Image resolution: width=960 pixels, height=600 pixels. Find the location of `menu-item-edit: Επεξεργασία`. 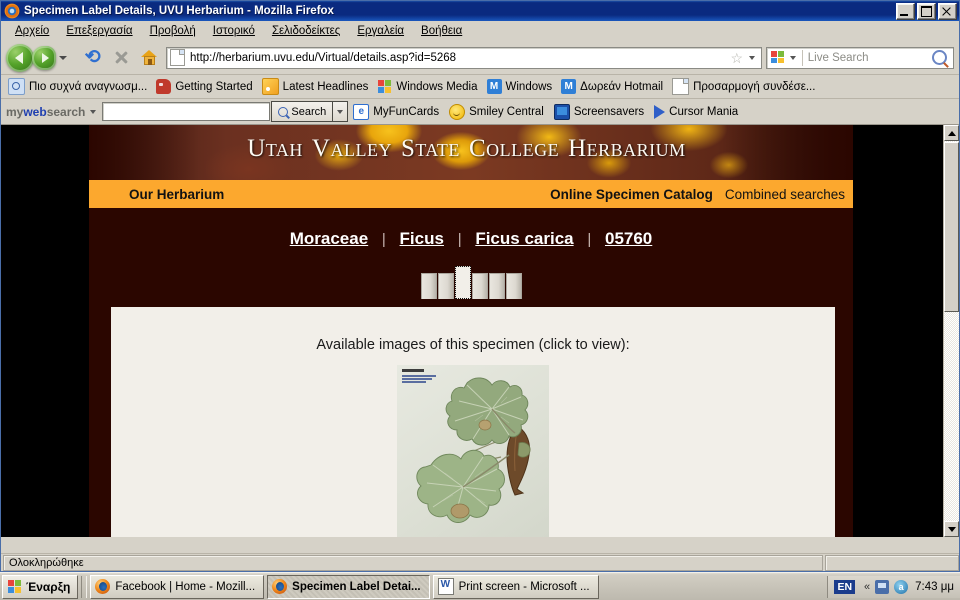

menu-item-edit: Επεξεργασία is located at coordinates (99, 31).